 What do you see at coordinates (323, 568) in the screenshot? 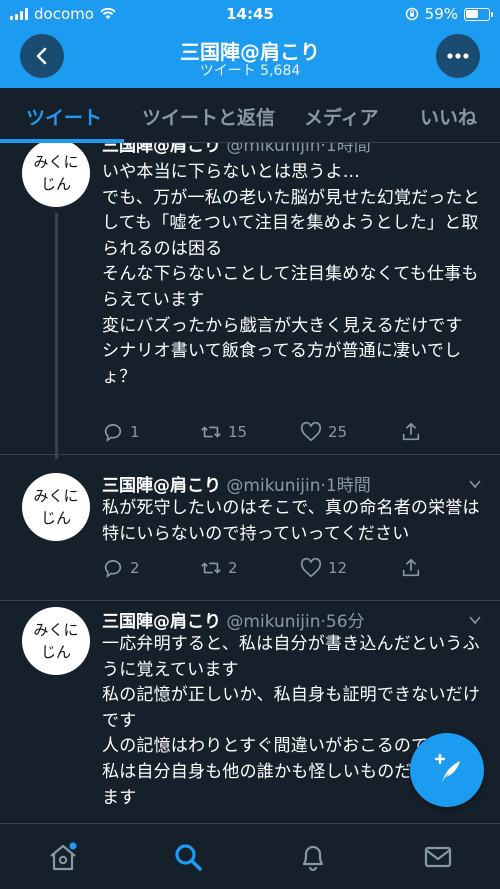
I see `like-button: 12` at bounding box center [323, 568].